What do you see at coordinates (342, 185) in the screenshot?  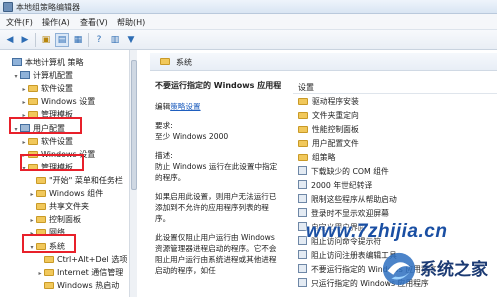 I see `settings-list-item-label: 2000 年世纪转译` at bounding box center [342, 185].